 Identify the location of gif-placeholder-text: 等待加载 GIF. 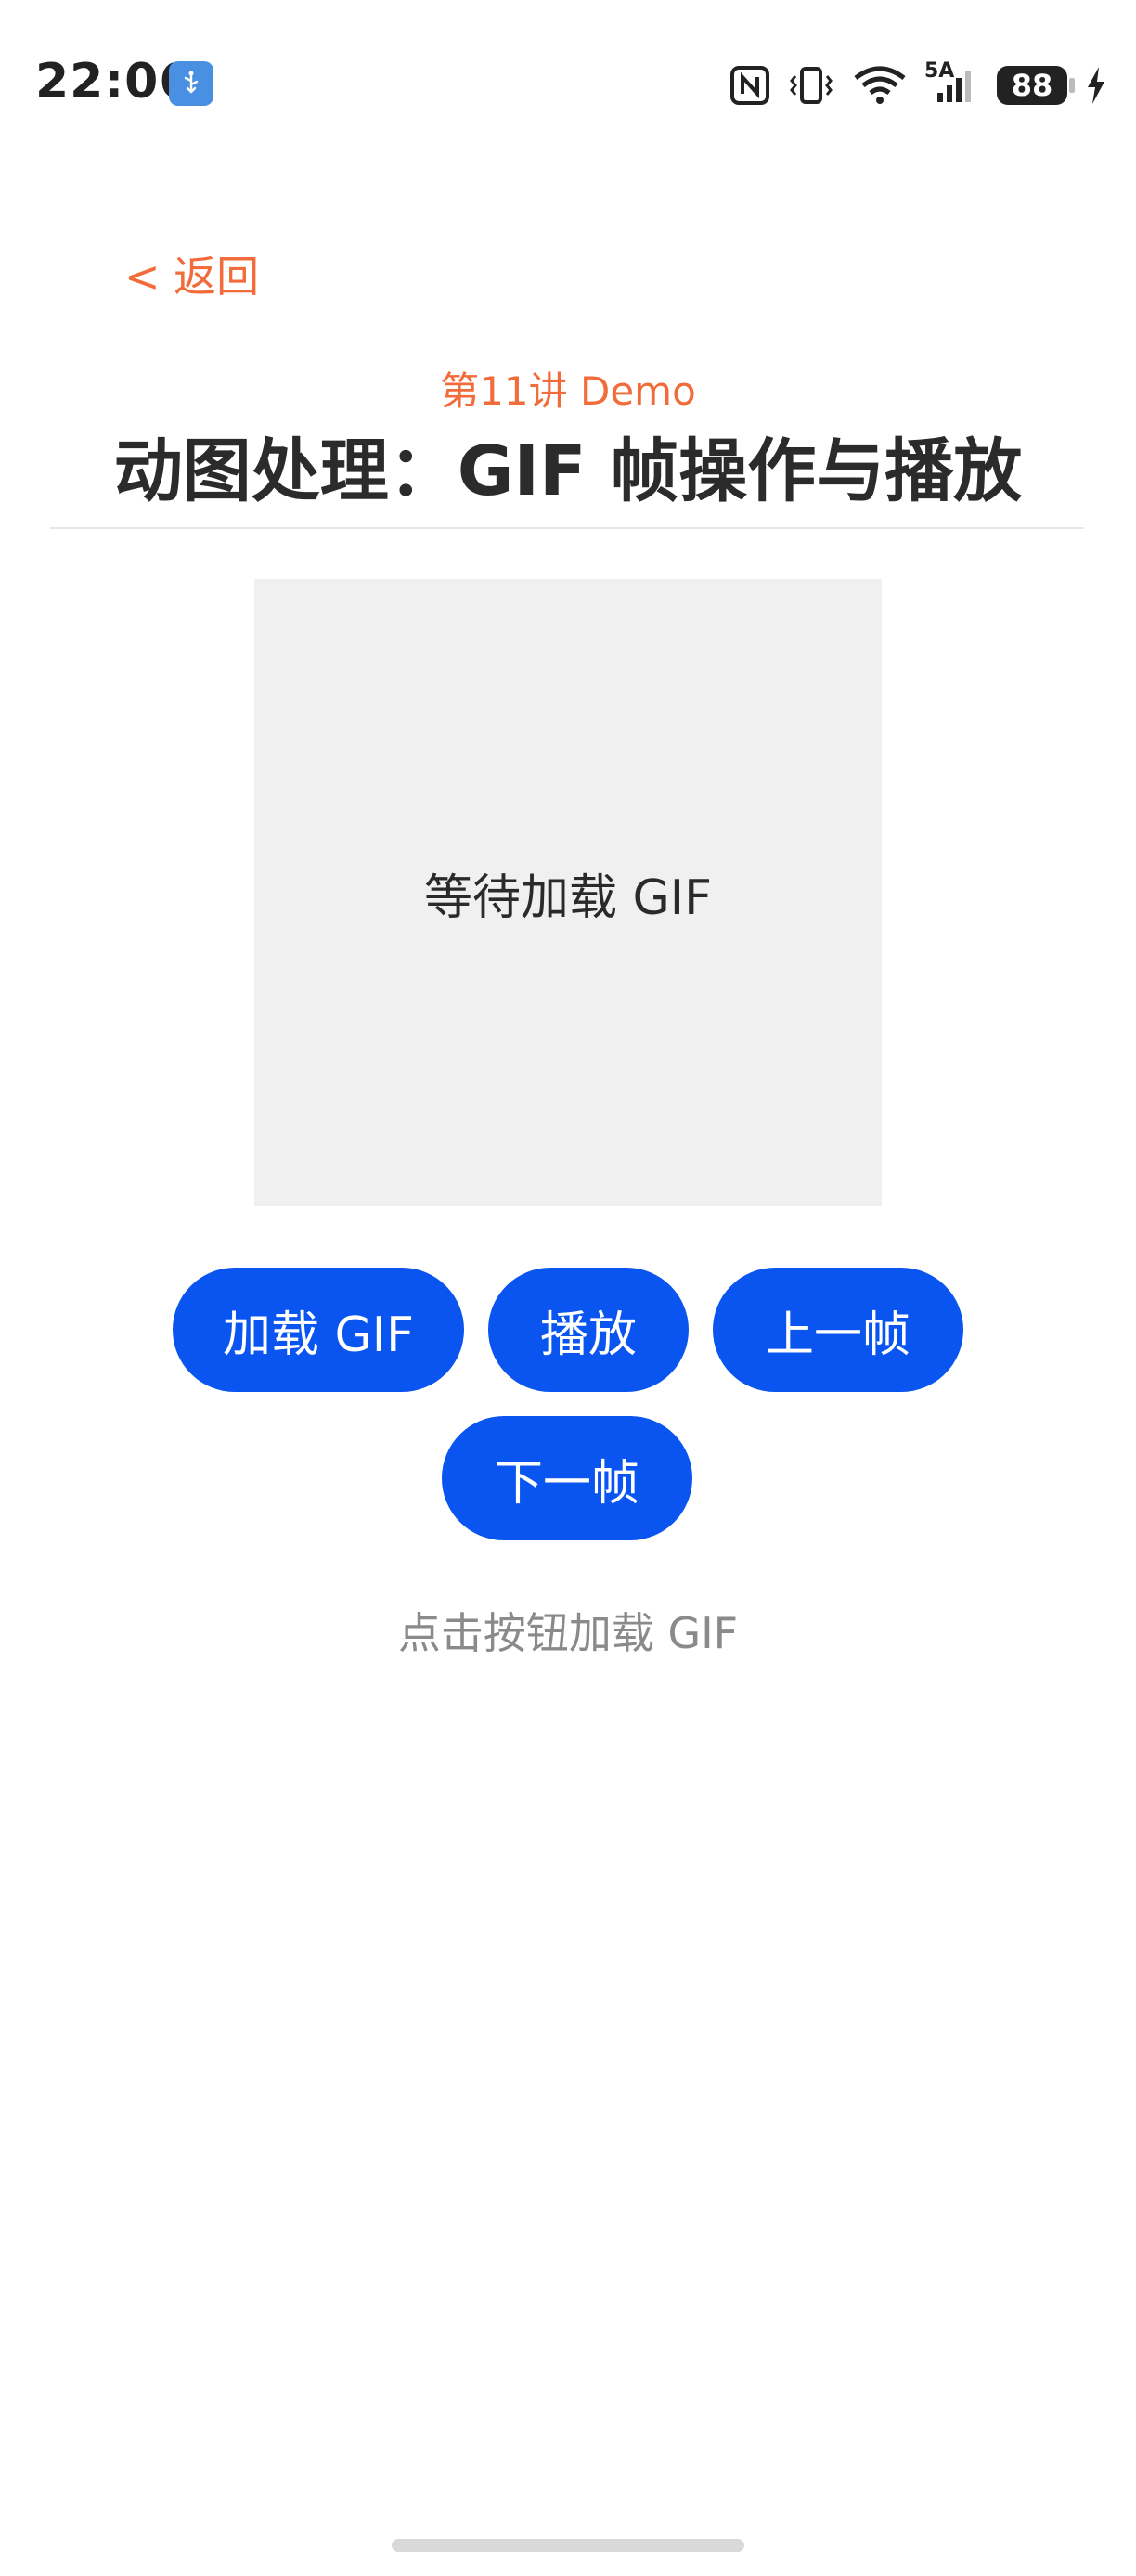
(568, 898).